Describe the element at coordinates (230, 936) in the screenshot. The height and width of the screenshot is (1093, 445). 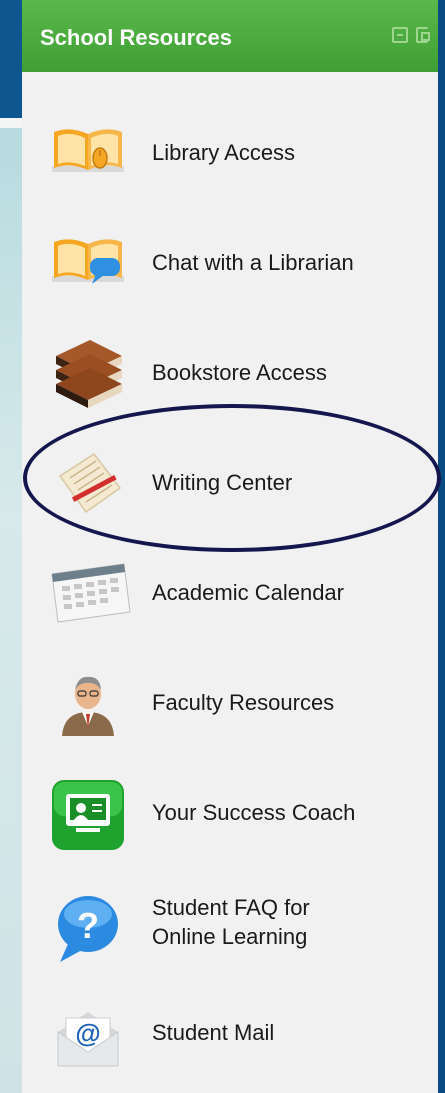
I see `faq-label-line2: Online Learning` at that location.